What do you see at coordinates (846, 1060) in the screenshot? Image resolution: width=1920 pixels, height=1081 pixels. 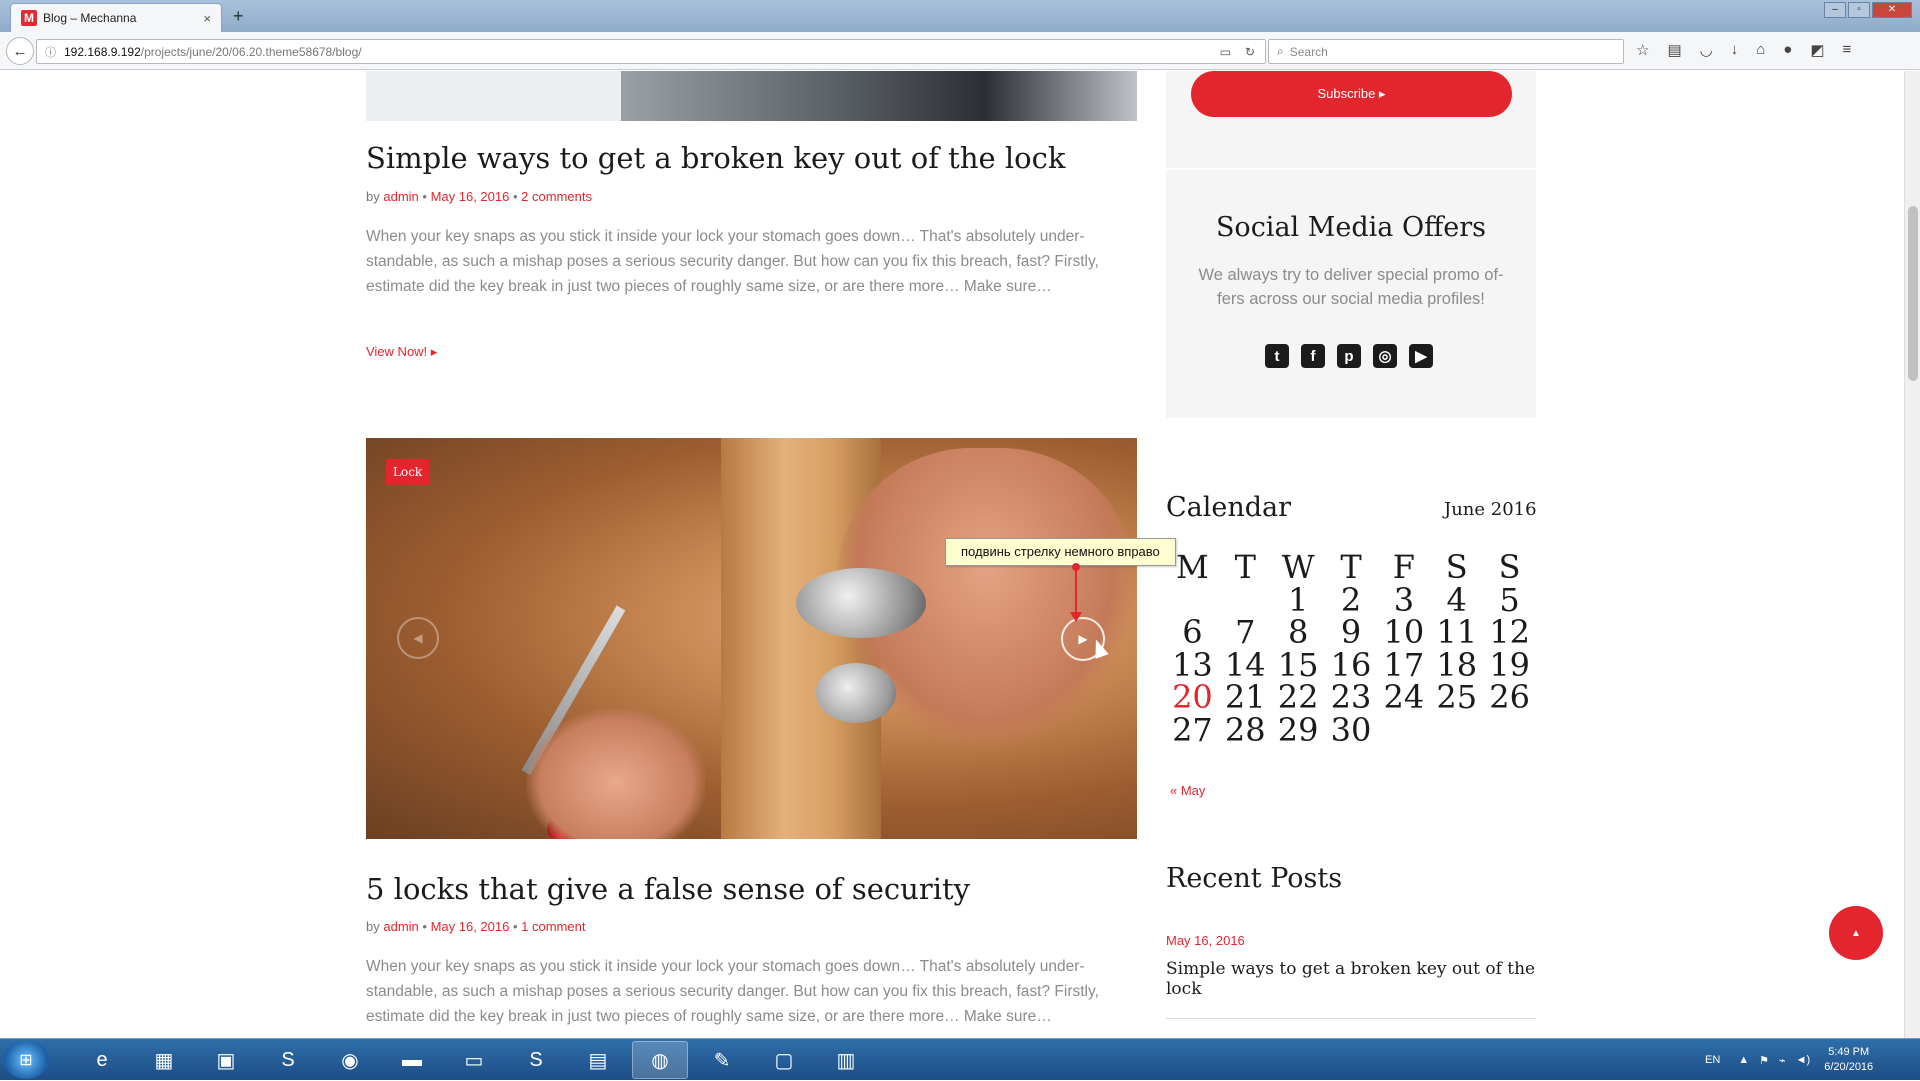 I see `monitor-app-icon: ▥` at bounding box center [846, 1060].